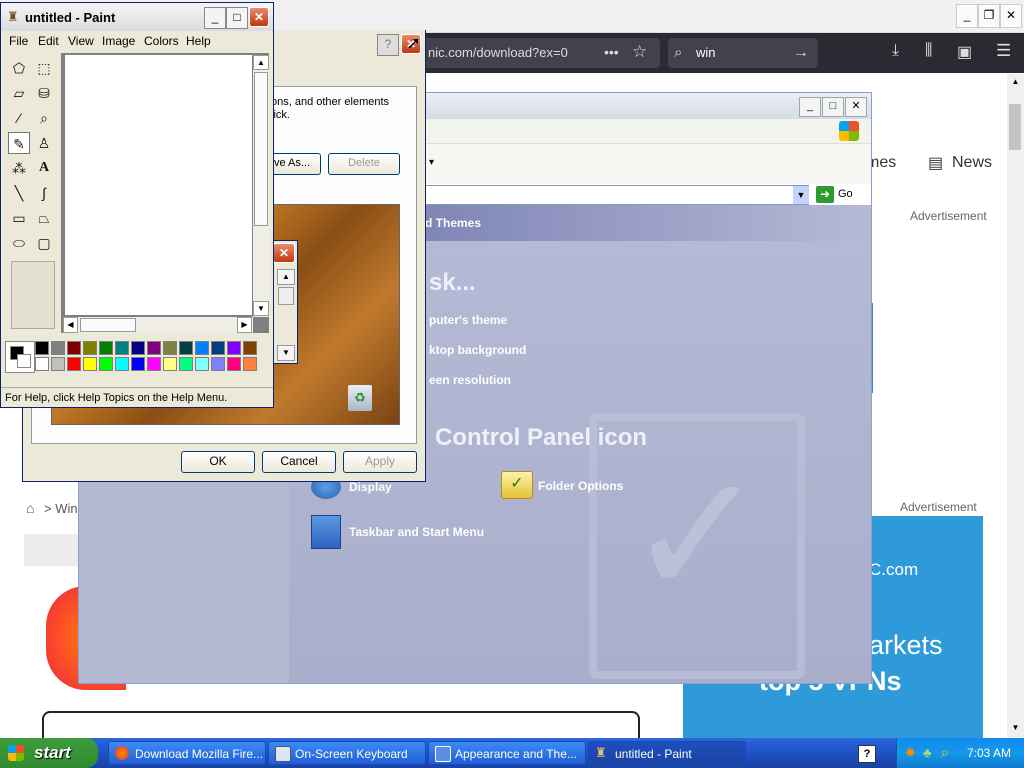 This screenshot has height=768, width=1024. I want to click on bookmark-star-icon: ☆, so click(639, 52).